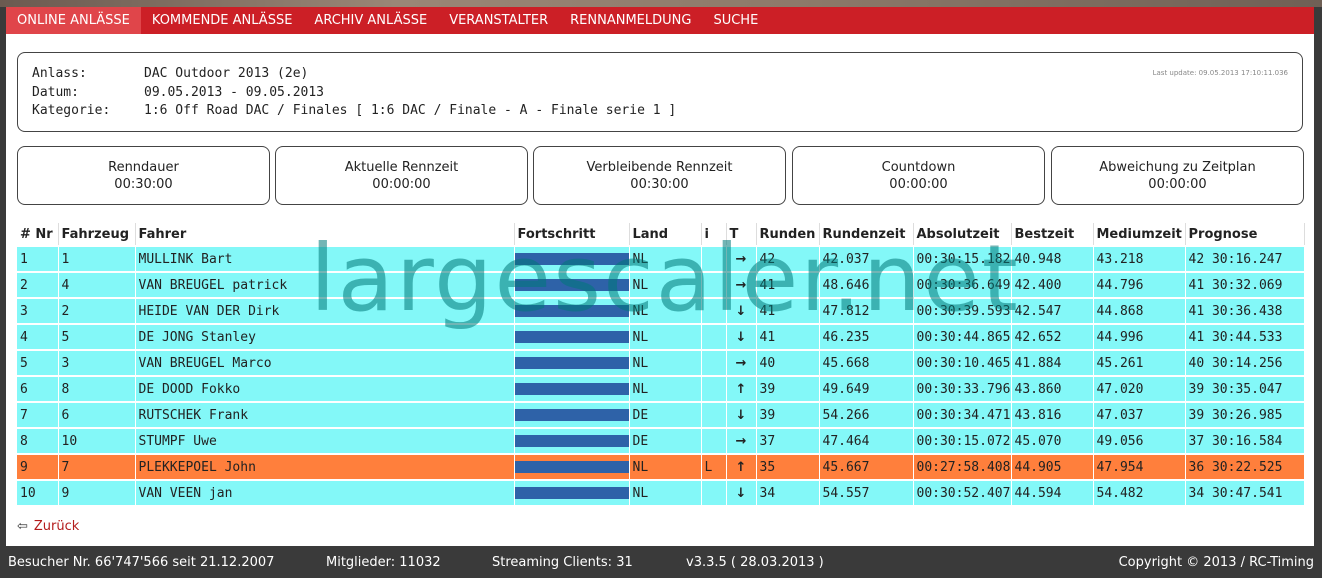  What do you see at coordinates (325, 493) in the screenshot?
I see `cell-fahrer: VAN VEEN jan` at bounding box center [325, 493].